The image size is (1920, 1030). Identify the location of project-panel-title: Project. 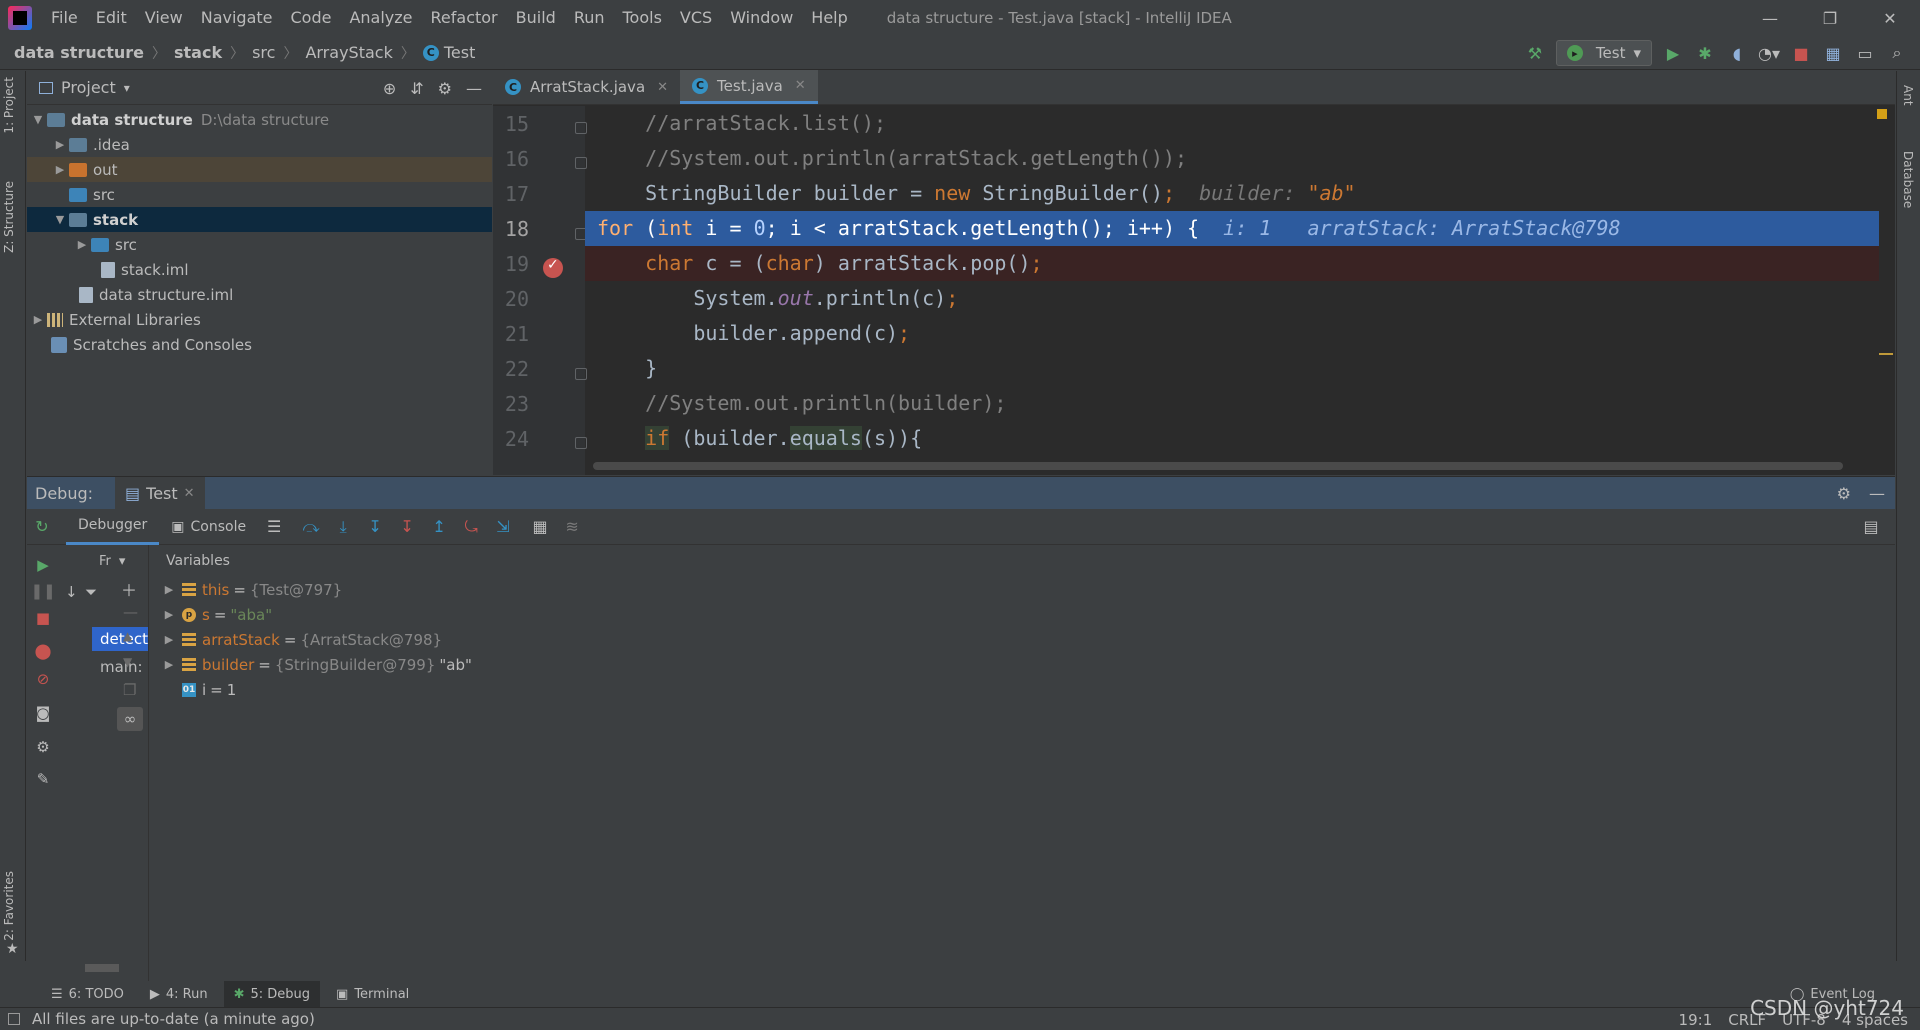
(88, 87).